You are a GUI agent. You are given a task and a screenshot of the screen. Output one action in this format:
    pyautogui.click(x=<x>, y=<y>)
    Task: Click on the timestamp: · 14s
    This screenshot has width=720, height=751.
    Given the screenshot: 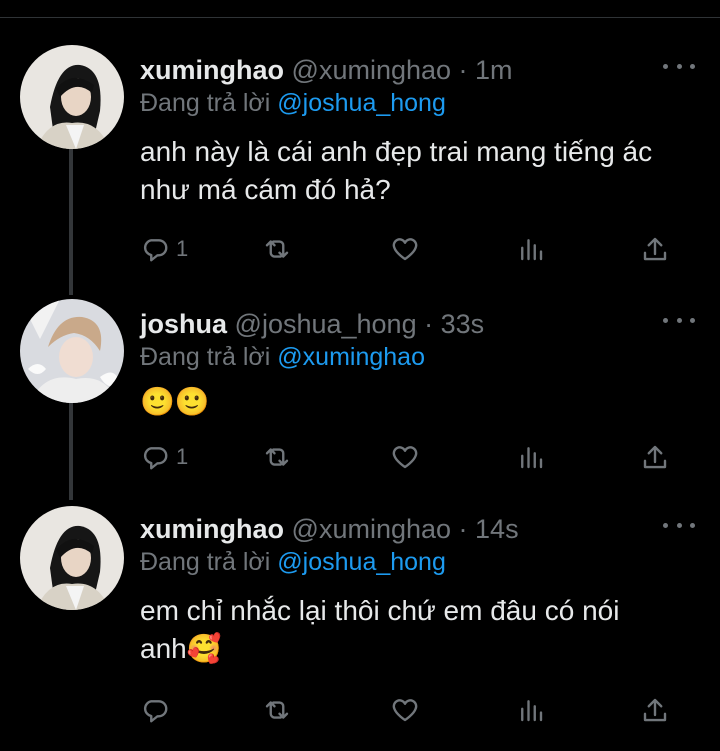 What is the action you would take?
    pyautogui.click(x=489, y=529)
    